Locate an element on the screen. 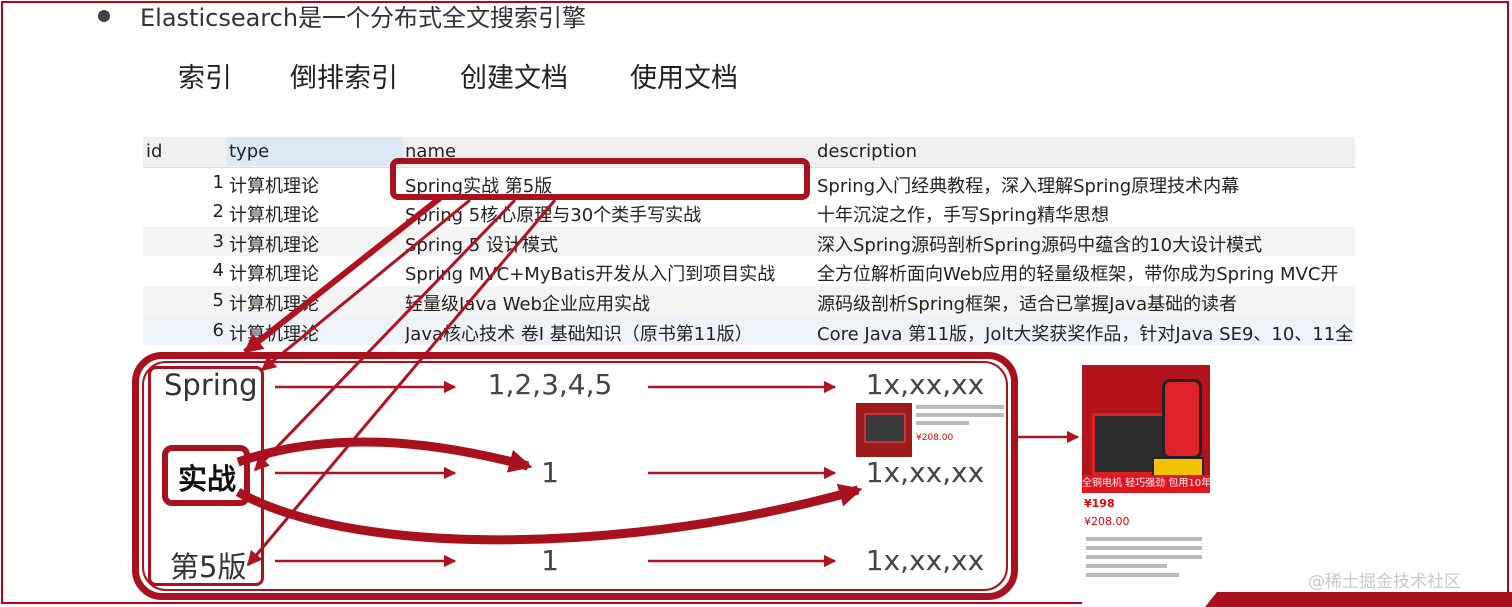 The width and height of the screenshot is (1512, 607). arrow-name-to-box is located at coordinates (342, 275).